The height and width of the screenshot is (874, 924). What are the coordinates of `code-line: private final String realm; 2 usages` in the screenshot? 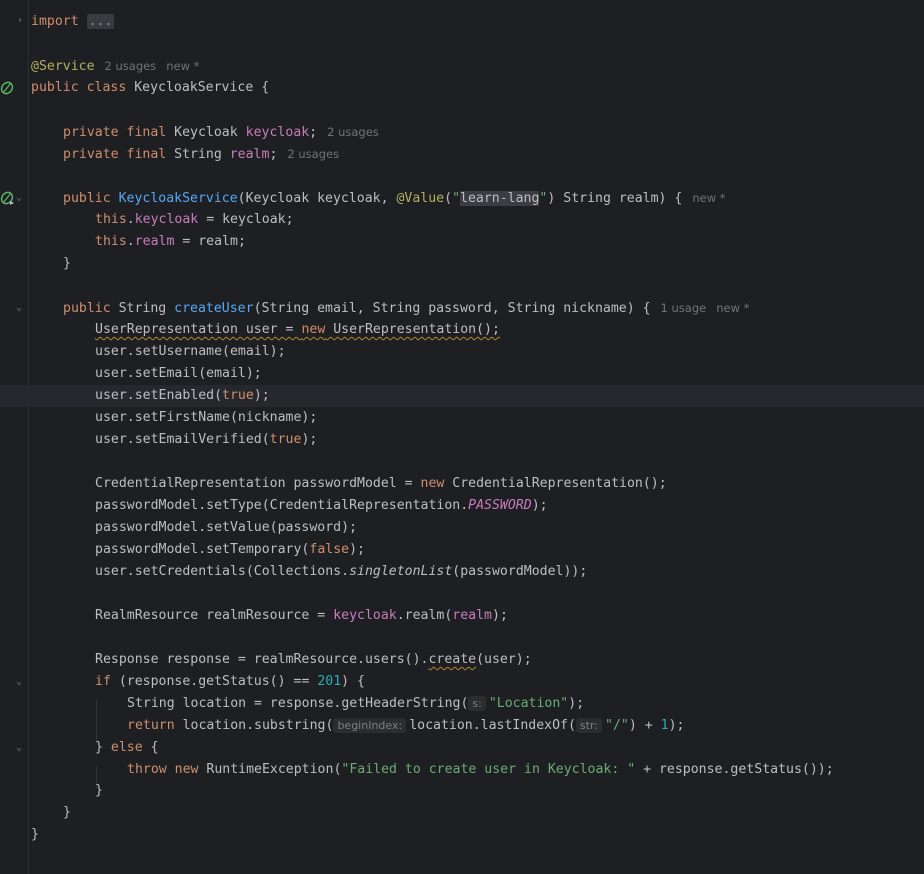 It's located at (476, 154).